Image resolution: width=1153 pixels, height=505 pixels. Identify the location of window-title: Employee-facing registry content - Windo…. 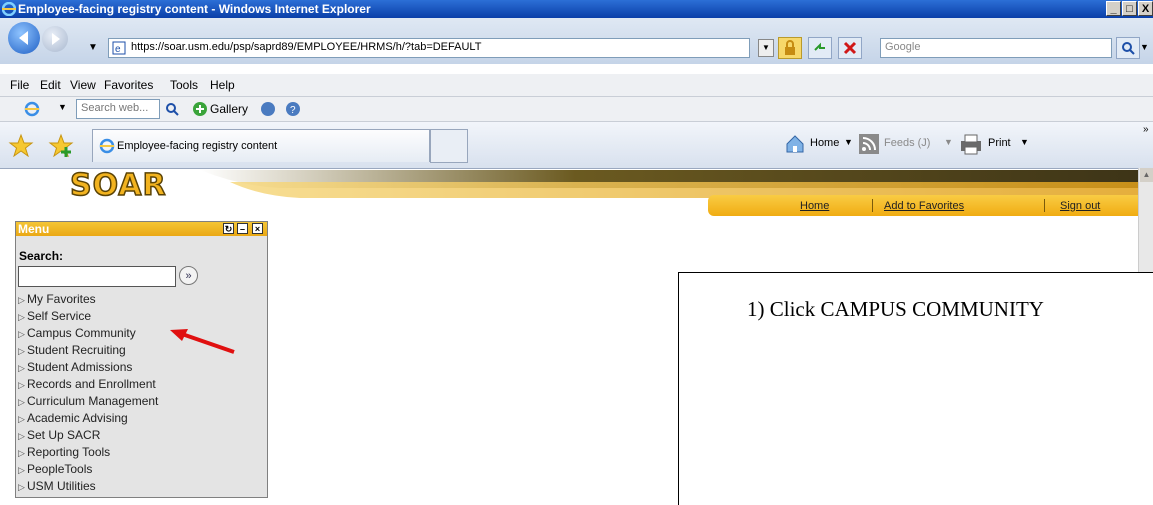
(194, 9).